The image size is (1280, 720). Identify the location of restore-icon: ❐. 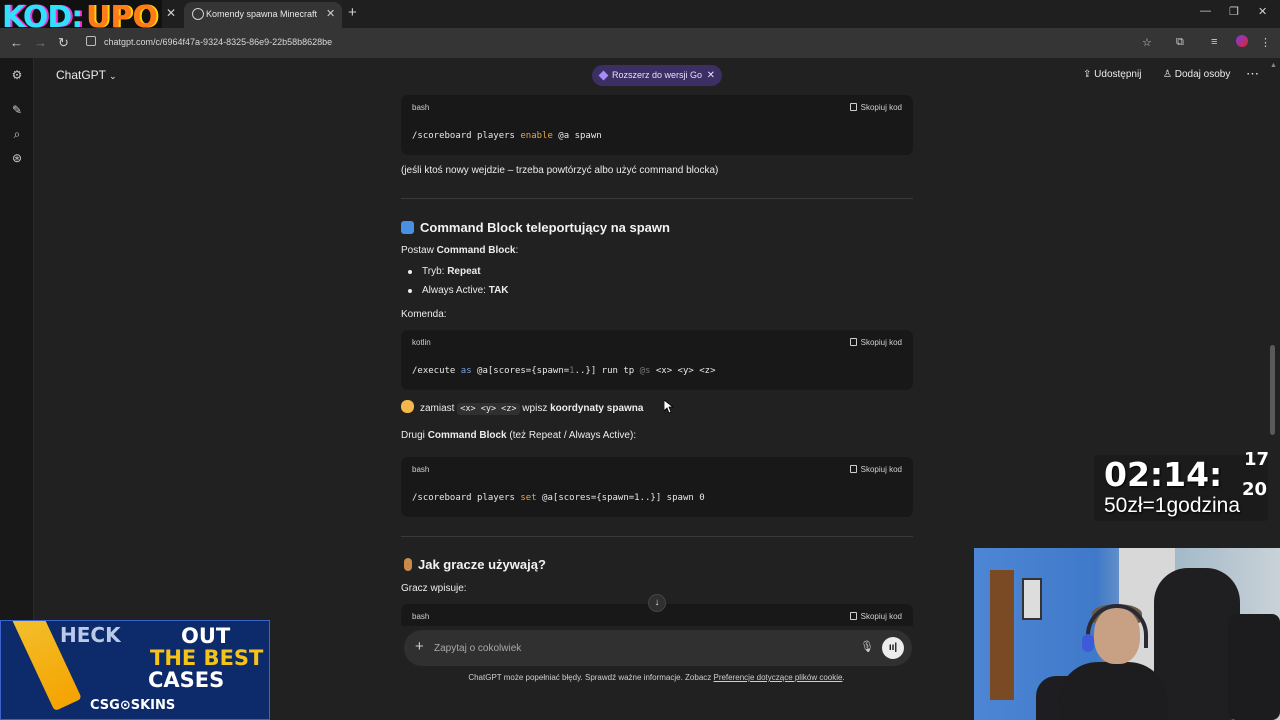
(1234, 11).